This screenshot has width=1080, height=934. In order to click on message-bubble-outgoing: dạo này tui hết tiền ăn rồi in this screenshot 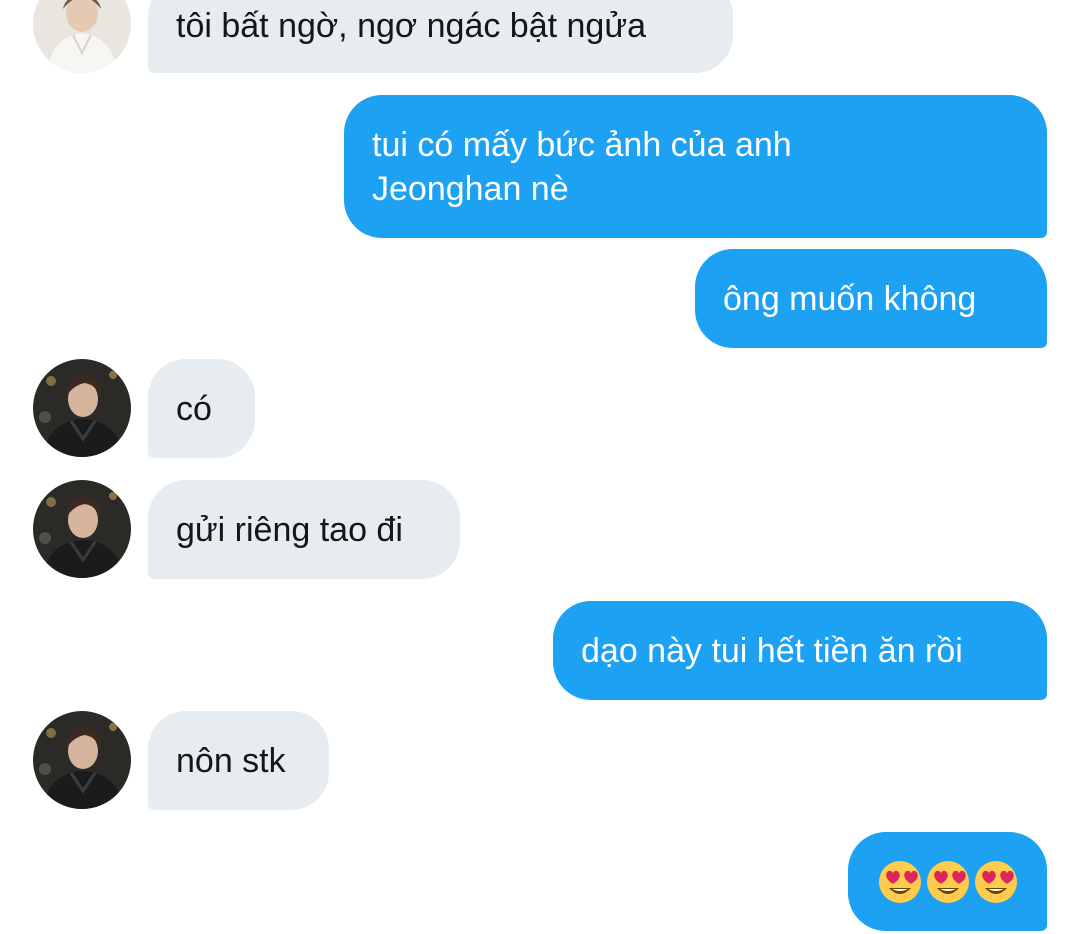, I will do `click(800, 650)`.